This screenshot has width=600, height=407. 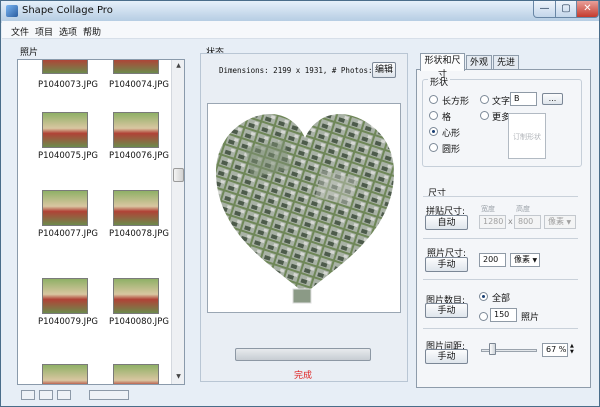 What do you see at coordinates (566, 9) in the screenshot?
I see `maximize-button: ▢` at bounding box center [566, 9].